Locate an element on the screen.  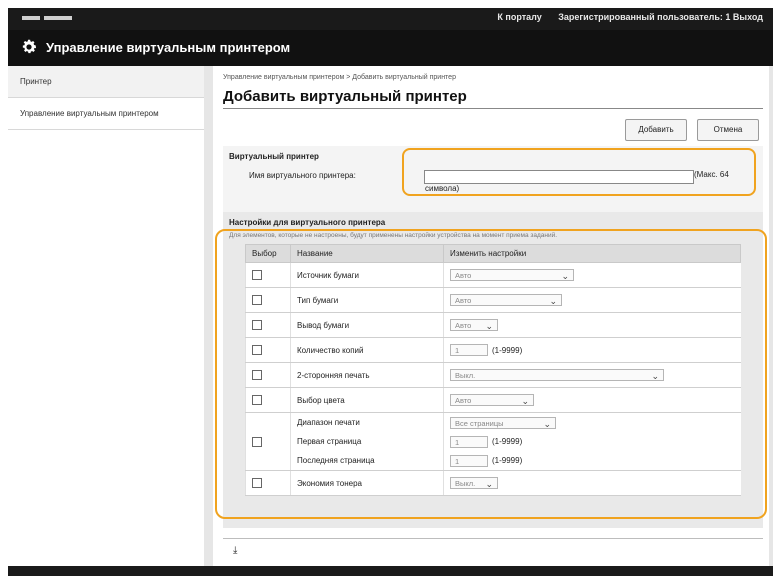
bottom-divider is located at coordinates (493, 538).